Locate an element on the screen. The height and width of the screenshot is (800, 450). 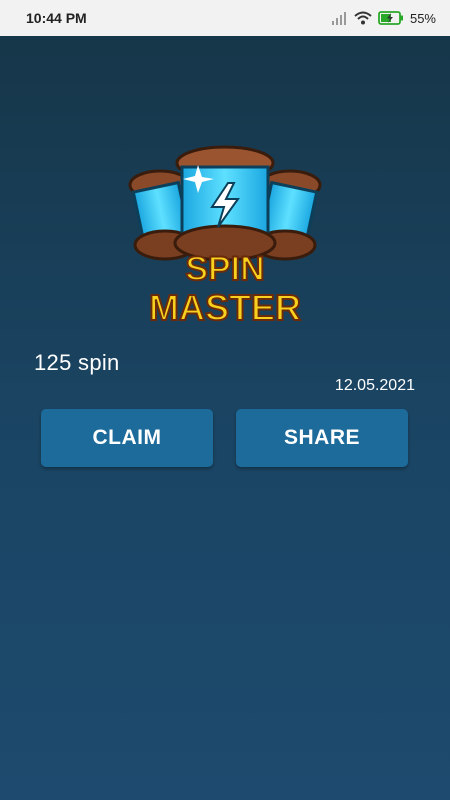
status-icons: 55% is located at coordinates (383, 18).